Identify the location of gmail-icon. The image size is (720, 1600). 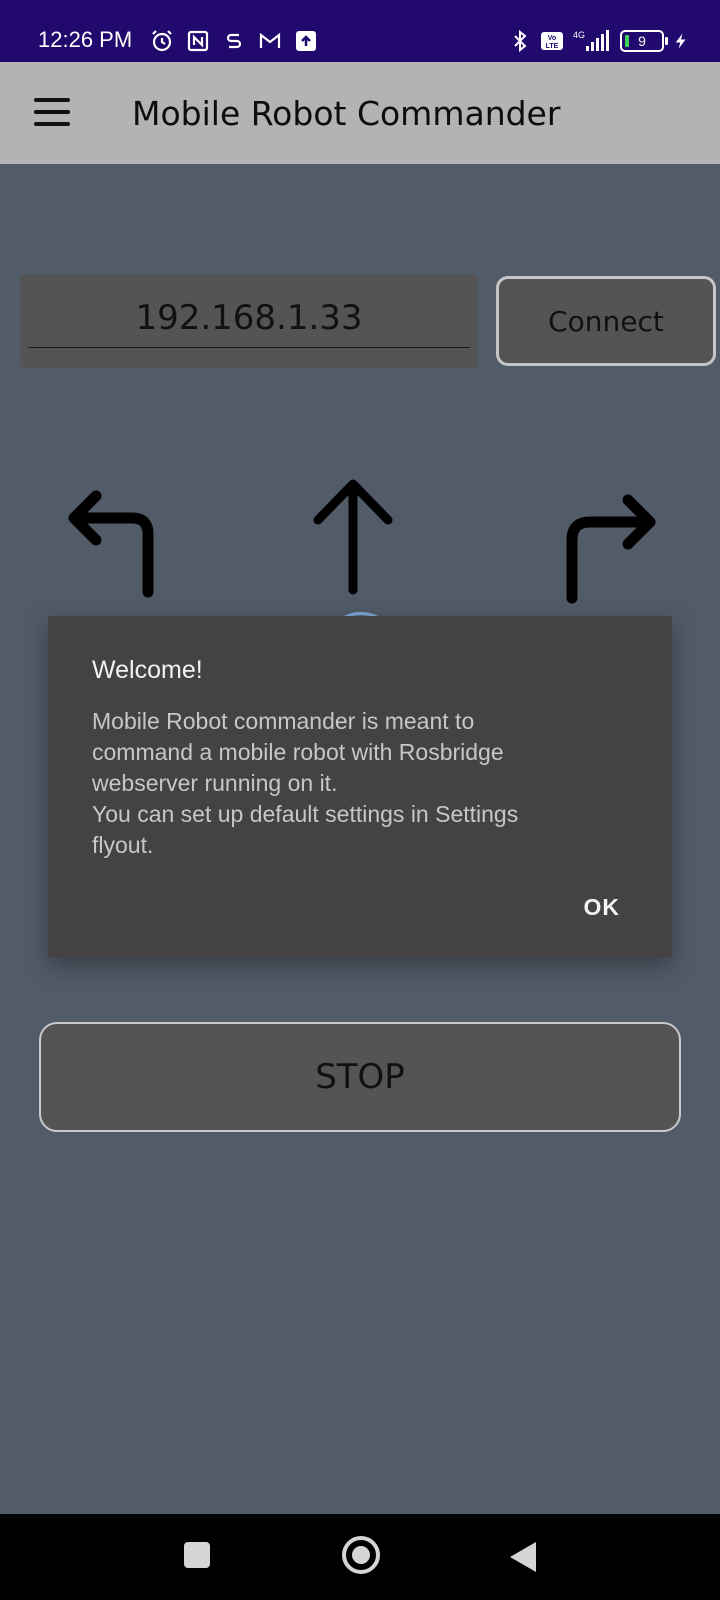
(270, 40).